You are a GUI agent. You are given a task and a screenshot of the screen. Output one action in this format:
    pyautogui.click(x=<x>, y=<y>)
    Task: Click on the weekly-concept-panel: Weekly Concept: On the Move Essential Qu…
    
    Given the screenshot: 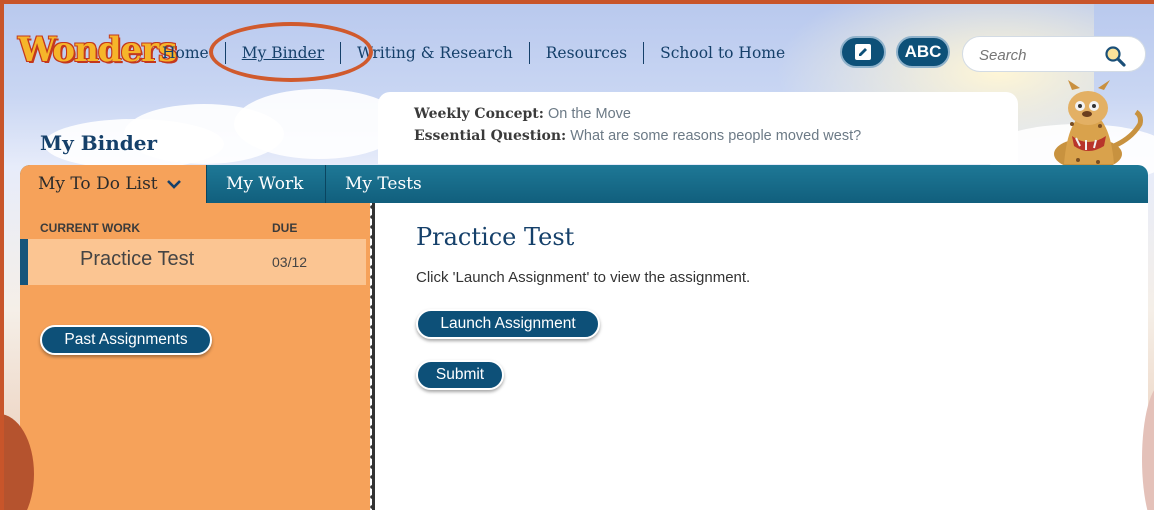 What is the action you would take?
    pyautogui.click(x=698, y=128)
    